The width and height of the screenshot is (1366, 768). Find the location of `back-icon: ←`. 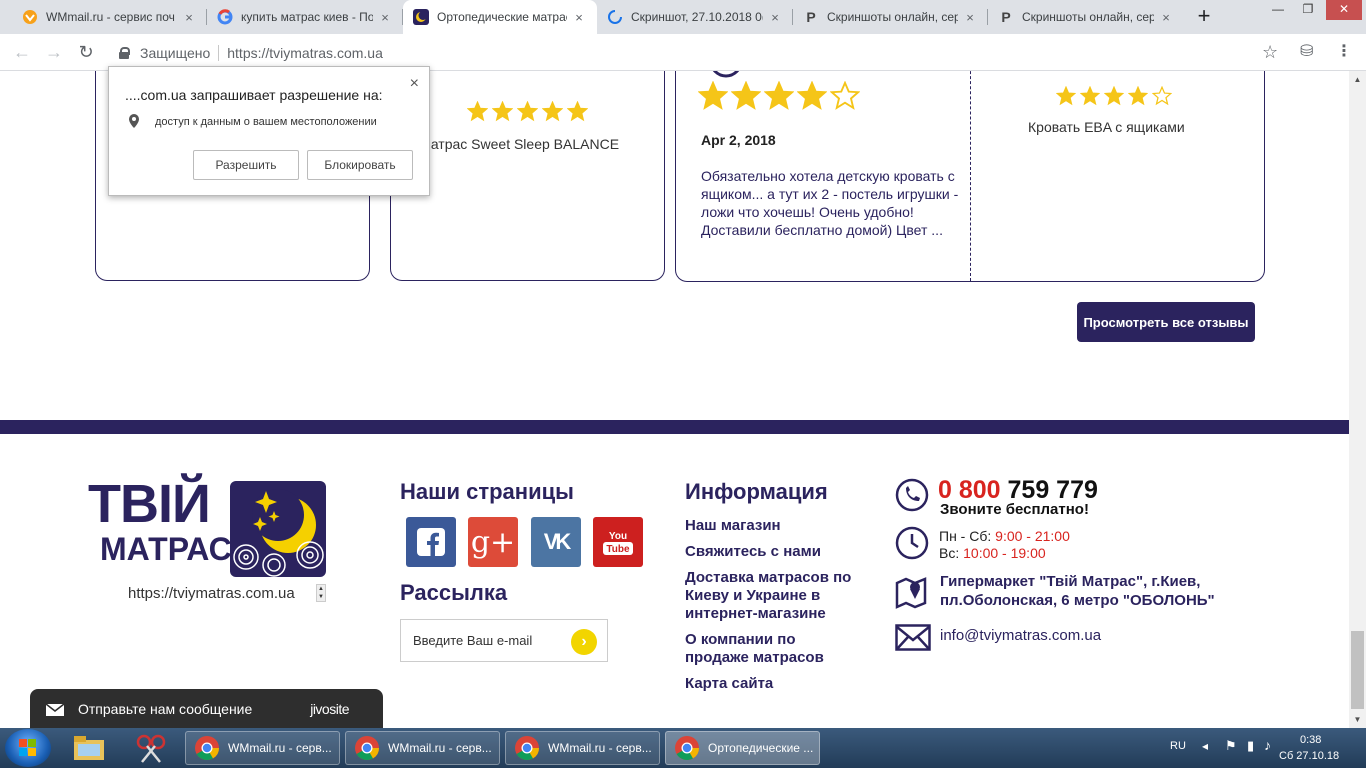

back-icon: ← is located at coordinates (22, 52).